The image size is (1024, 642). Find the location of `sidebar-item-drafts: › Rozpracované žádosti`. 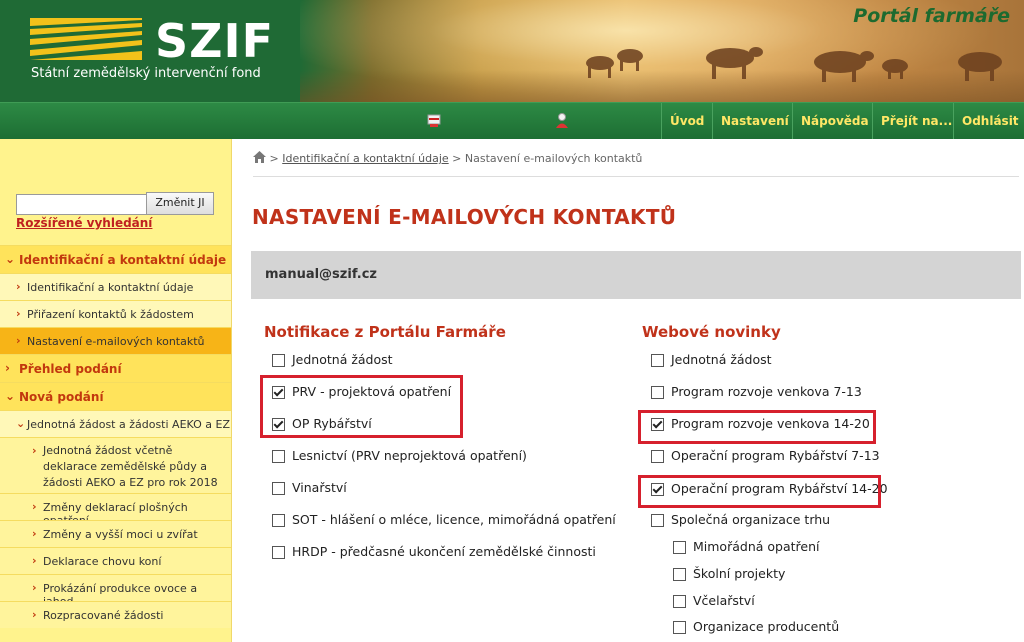

sidebar-item-drafts: › Rozpracované žádosti is located at coordinates (115, 614).